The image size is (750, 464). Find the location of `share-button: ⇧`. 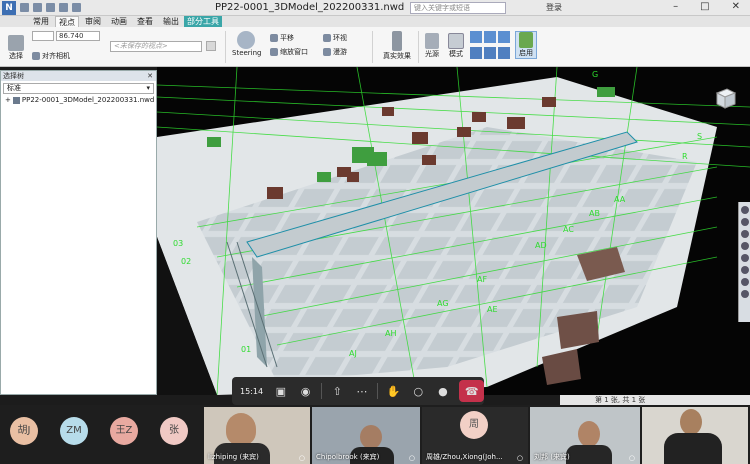

share-button: ⇧ is located at coordinates (337, 391).